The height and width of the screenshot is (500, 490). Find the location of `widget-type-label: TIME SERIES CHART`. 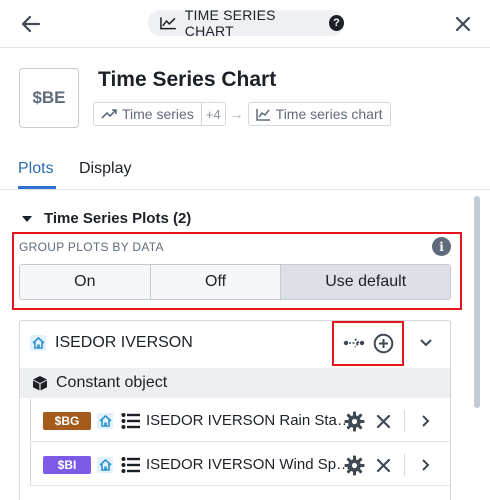

widget-type-label: TIME SERIES CHART is located at coordinates (230, 23).